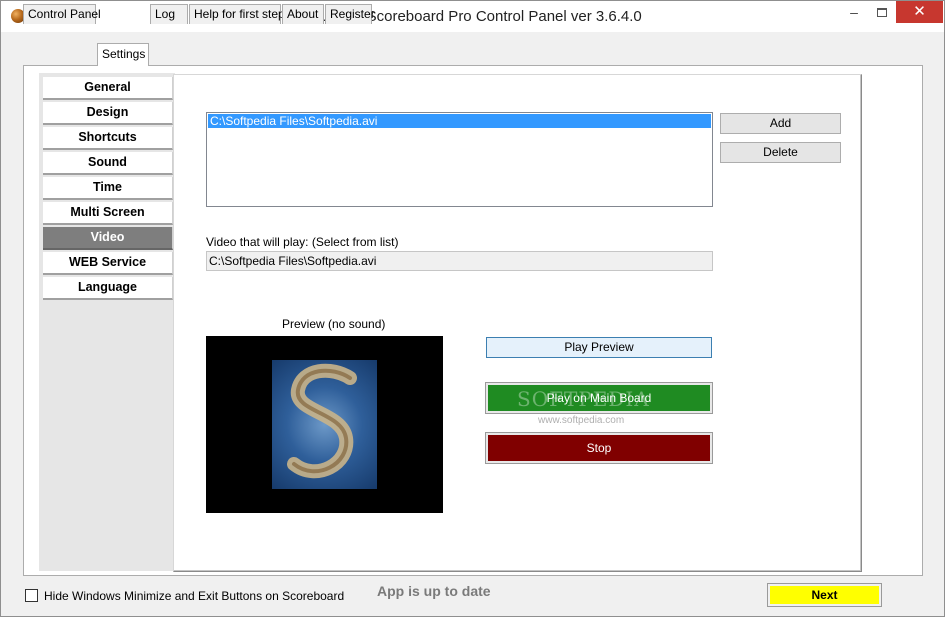 This screenshot has height=617, width=945. What do you see at coordinates (459, 121) in the screenshot?
I see `list-item: C:\Softpedia Files\Softpedia.avi` at bounding box center [459, 121].